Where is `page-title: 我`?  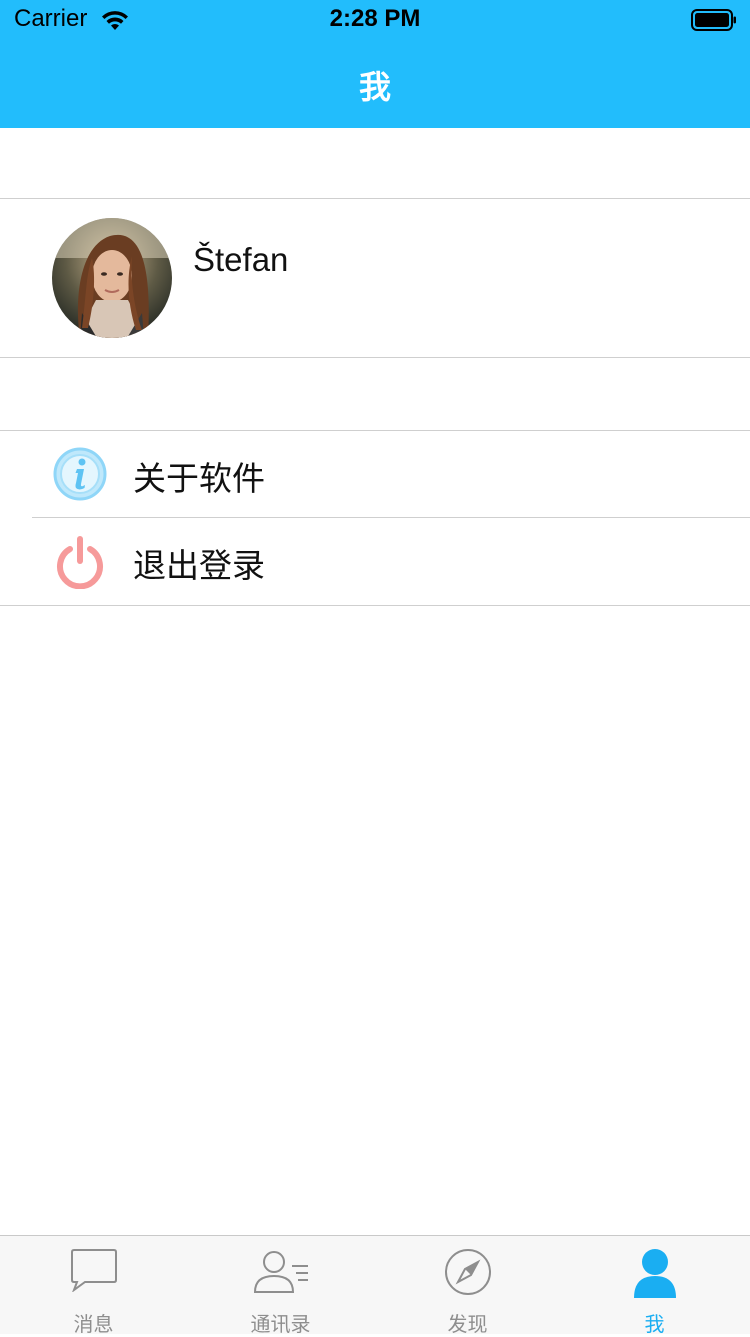
page-title: 我 is located at coordinates (374, 87).